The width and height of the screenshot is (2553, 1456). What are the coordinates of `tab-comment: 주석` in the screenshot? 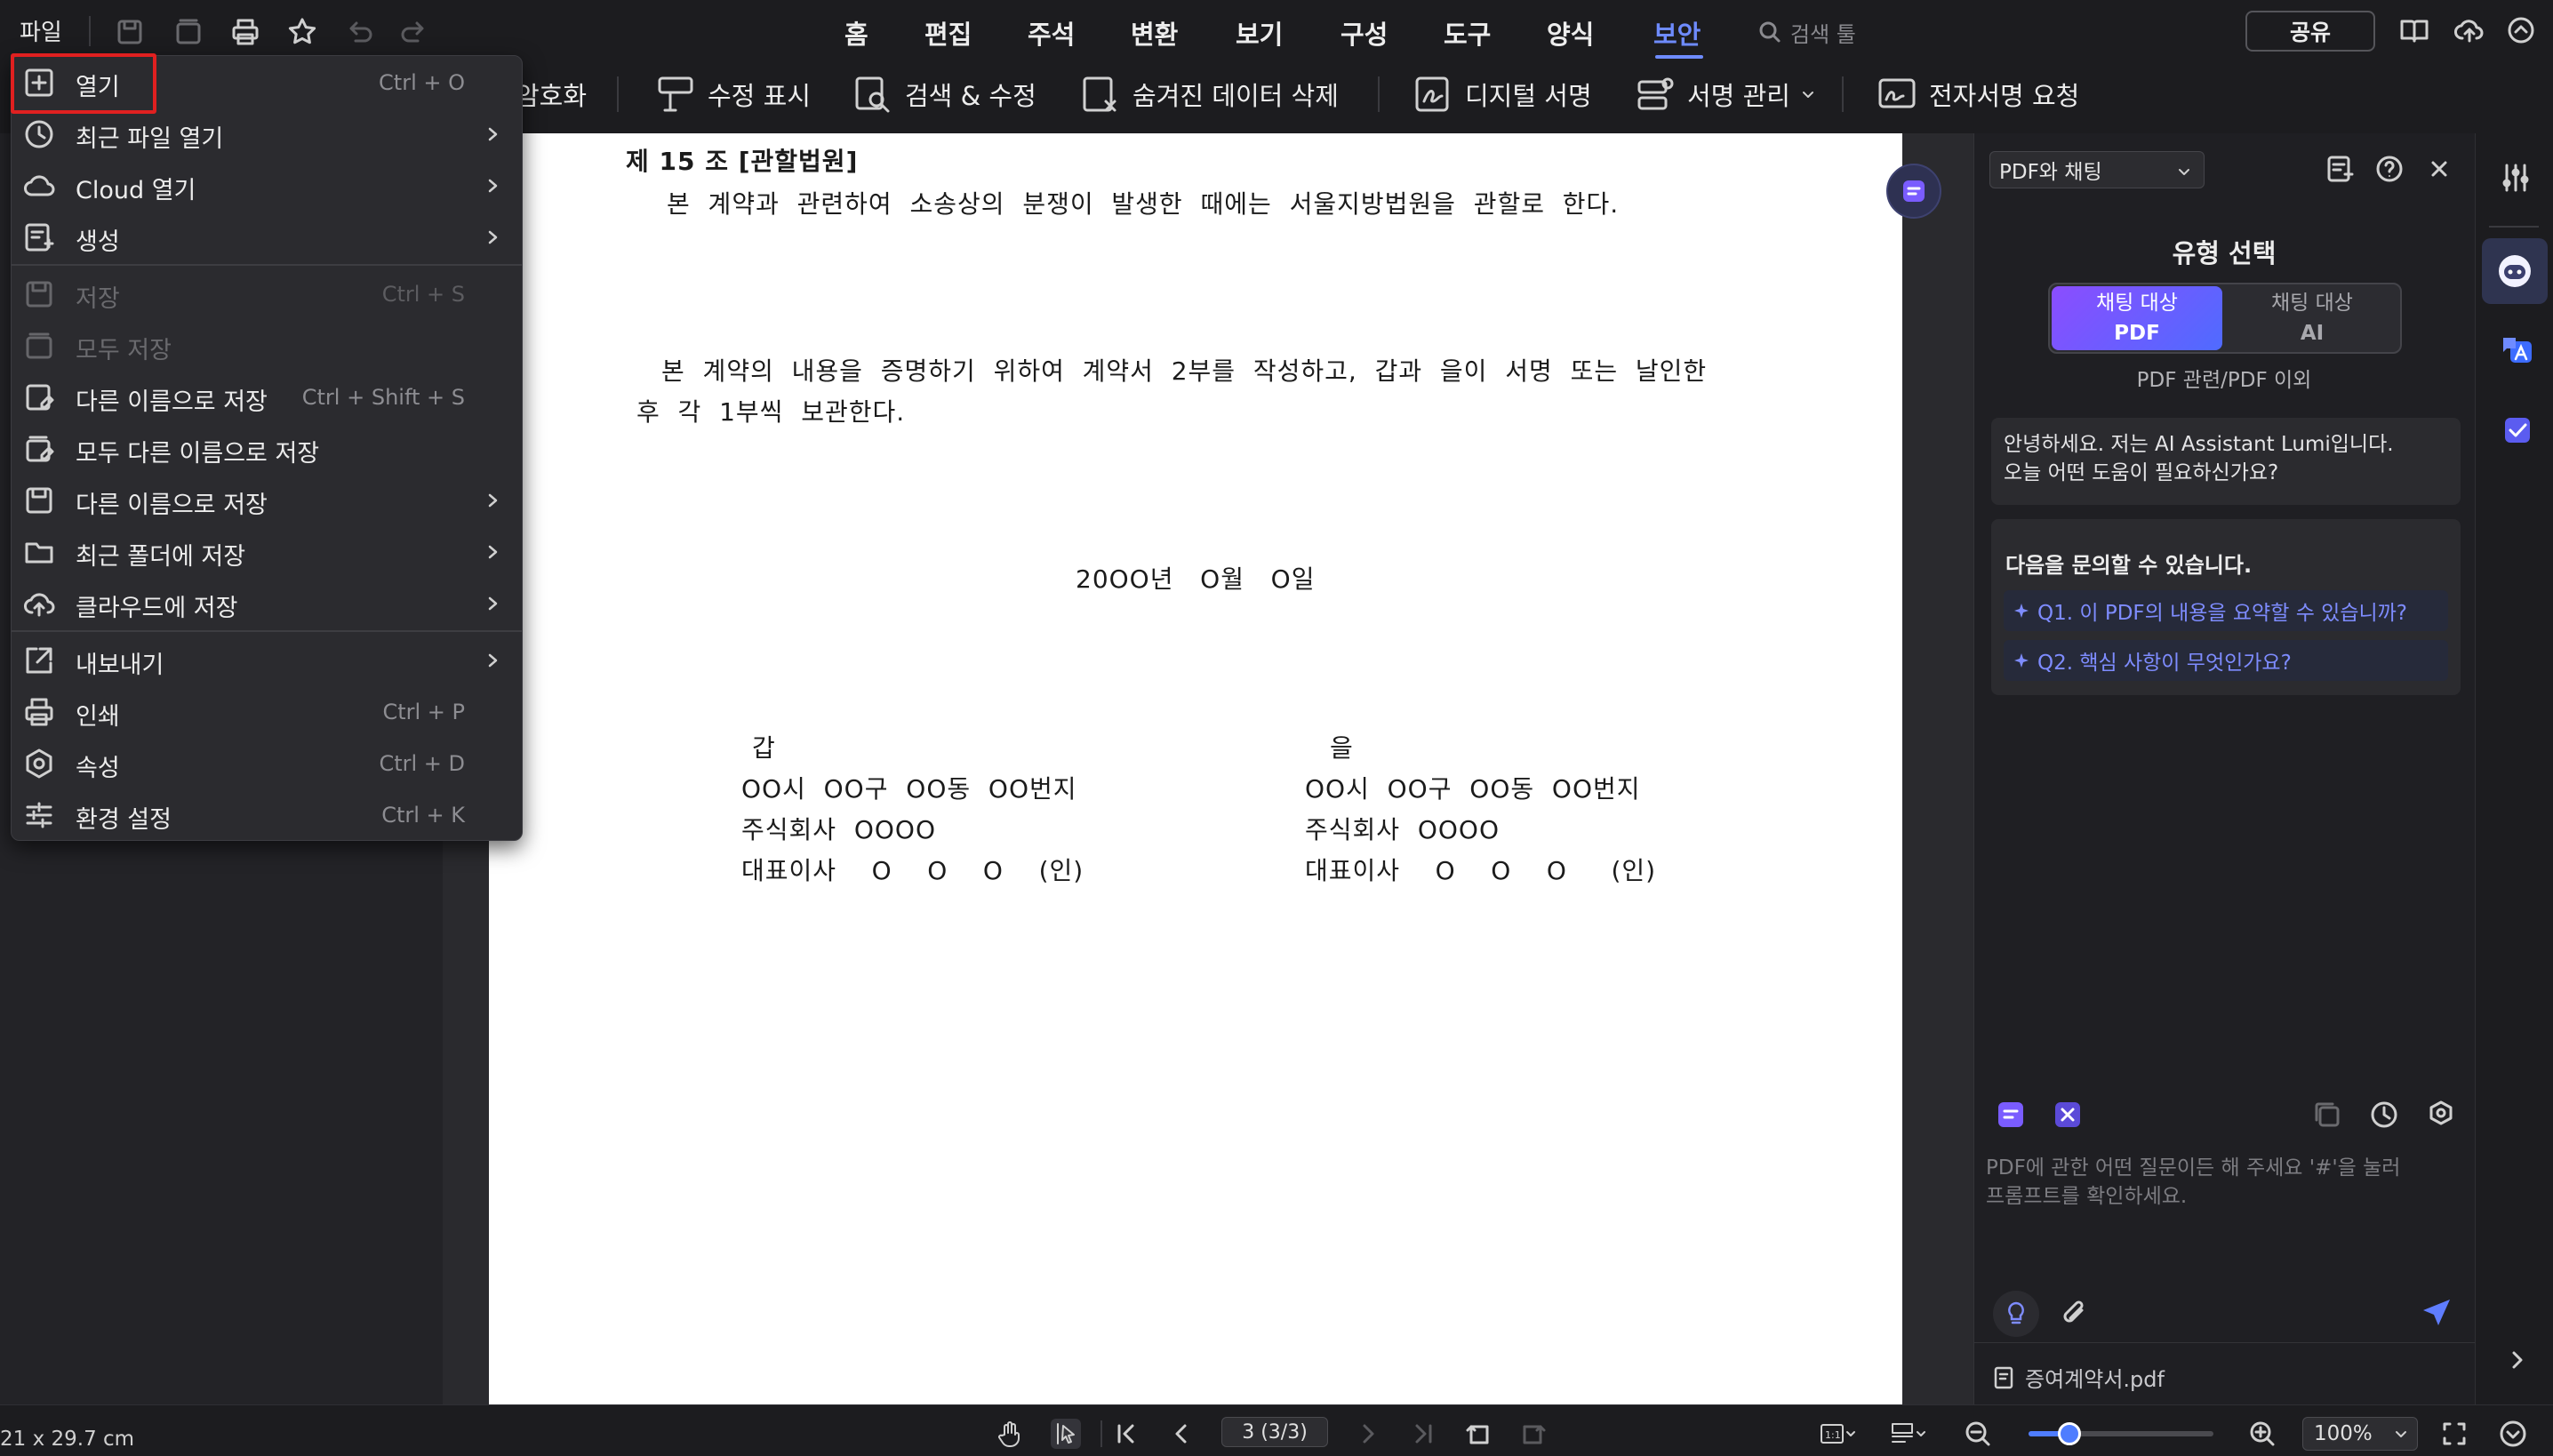 It's located at (1051, 33).